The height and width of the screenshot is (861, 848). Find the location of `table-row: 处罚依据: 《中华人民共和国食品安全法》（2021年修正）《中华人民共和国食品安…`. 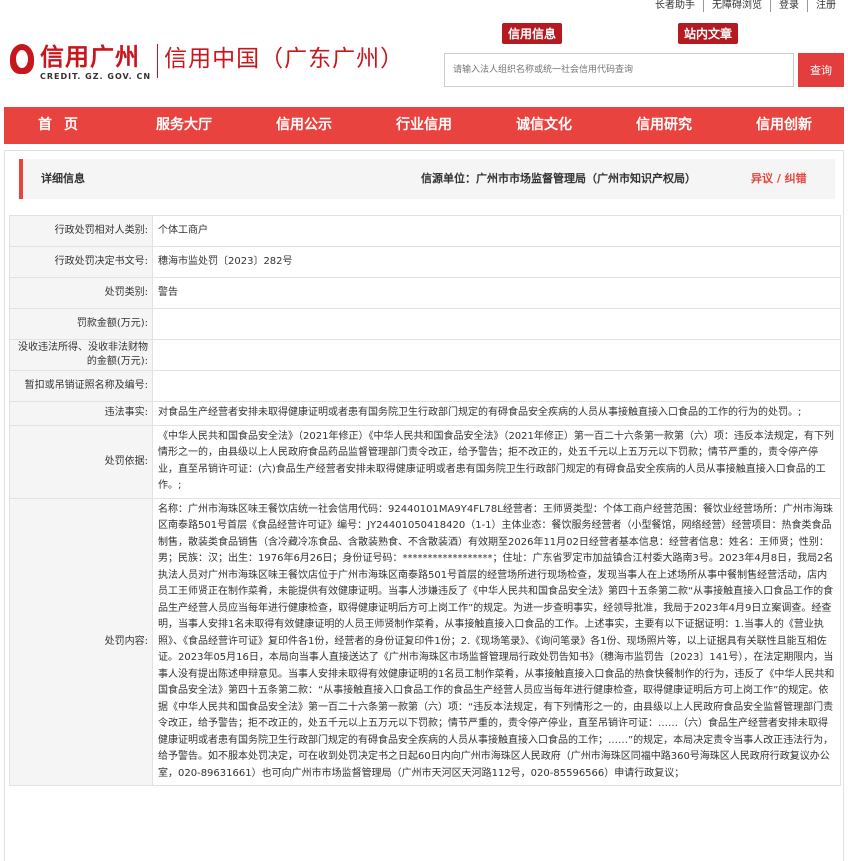

table-row: 处罚依据: 《中华人民共和国食品安全法》（2021年修正）《中华人民共和国食品安… is located at coordinates (425, 461).